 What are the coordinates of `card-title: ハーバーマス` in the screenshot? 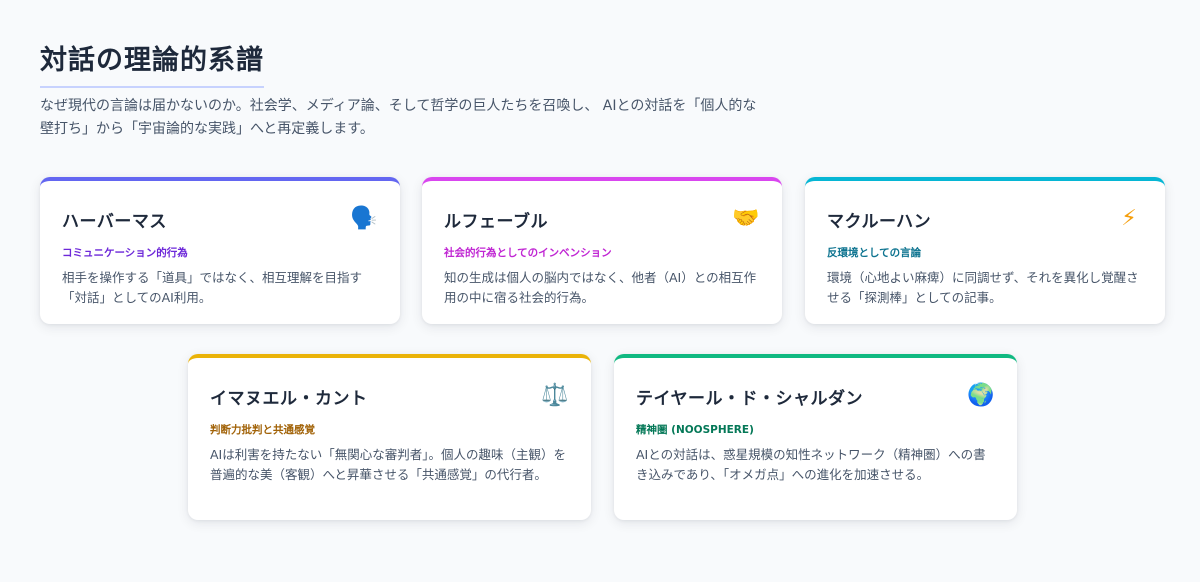 It's located at (114, 221).